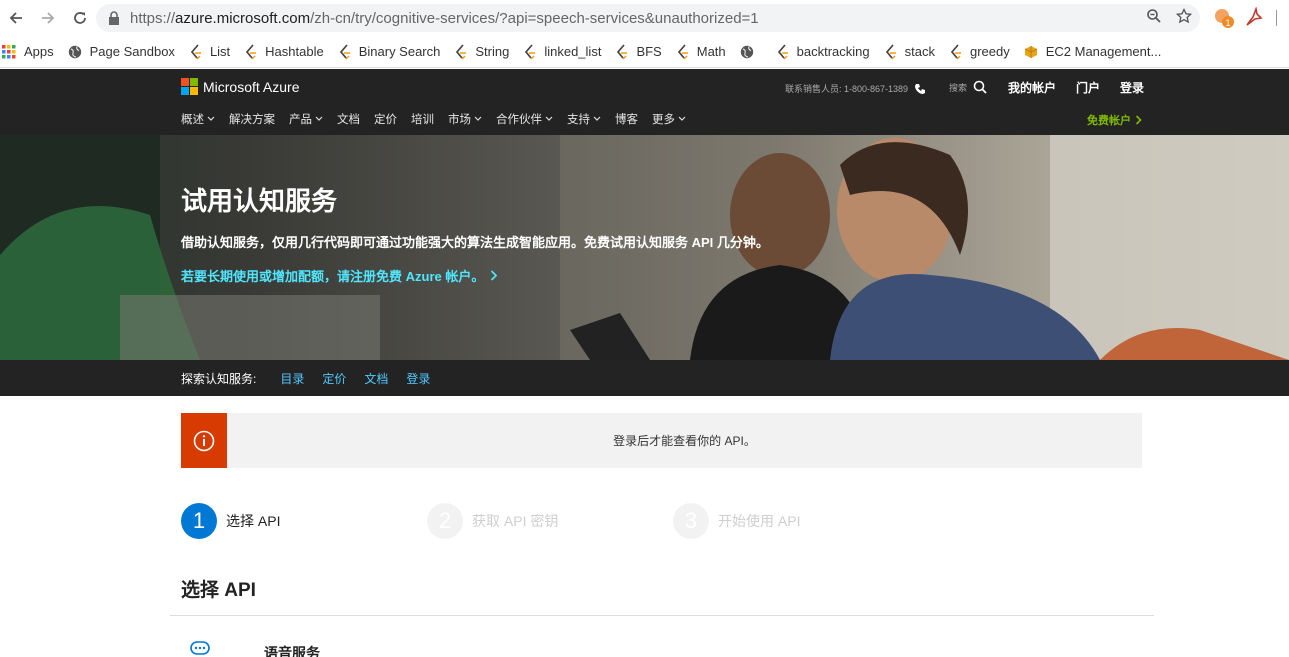 The height and width of the screenshot is (657, 1289). I want to click on bookmark-globe, so click(751, 52).